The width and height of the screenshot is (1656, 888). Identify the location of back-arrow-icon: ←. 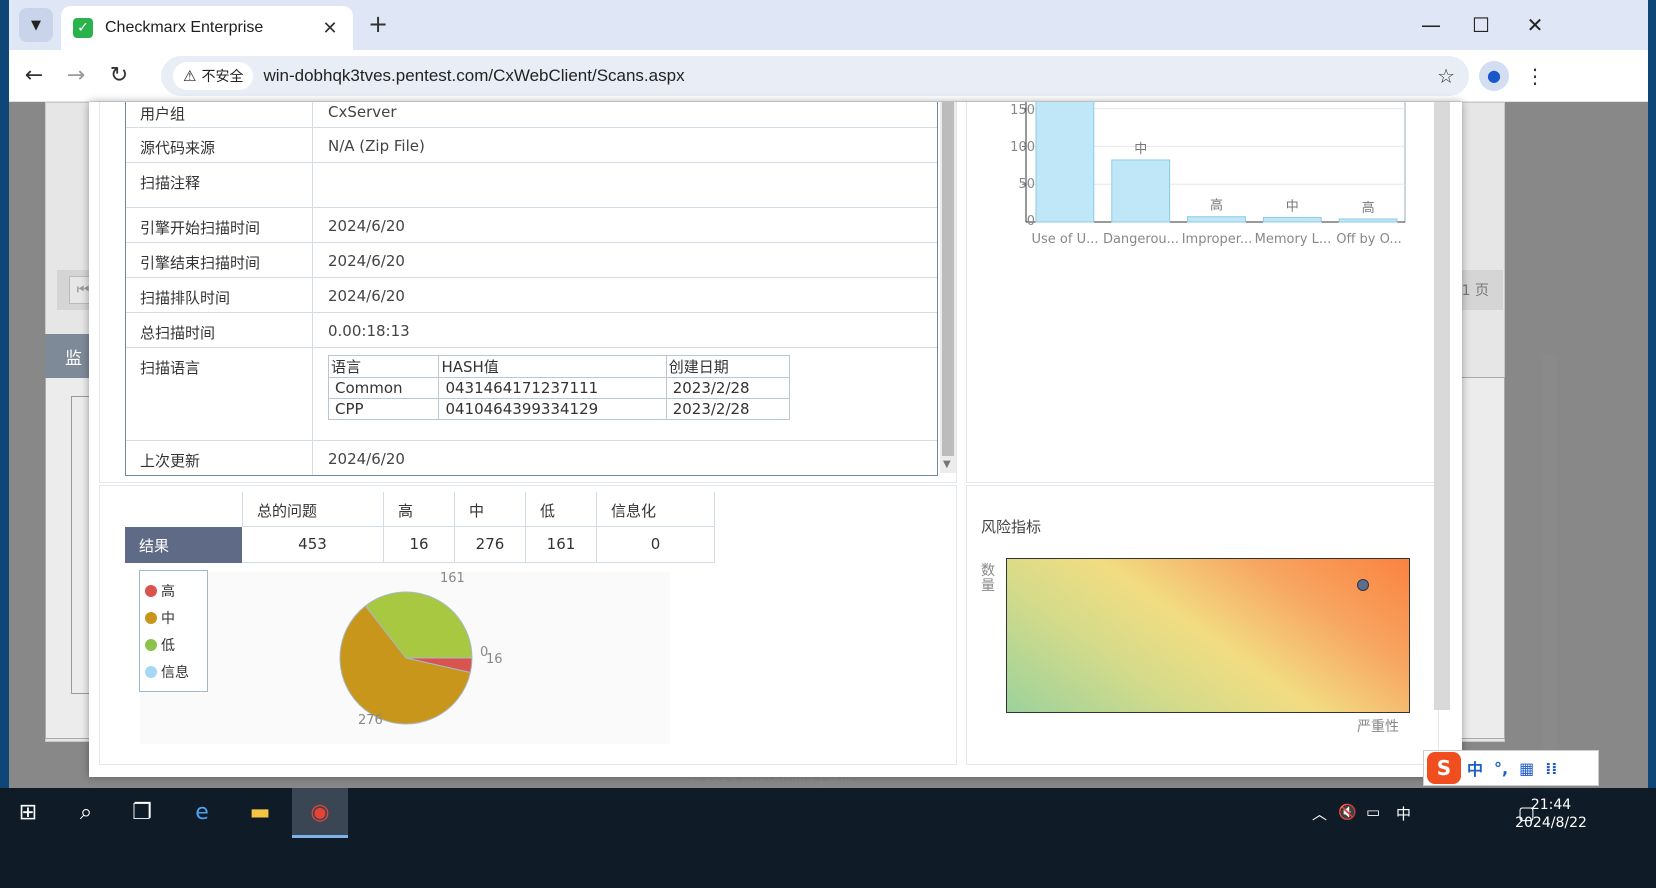
(34, 76).